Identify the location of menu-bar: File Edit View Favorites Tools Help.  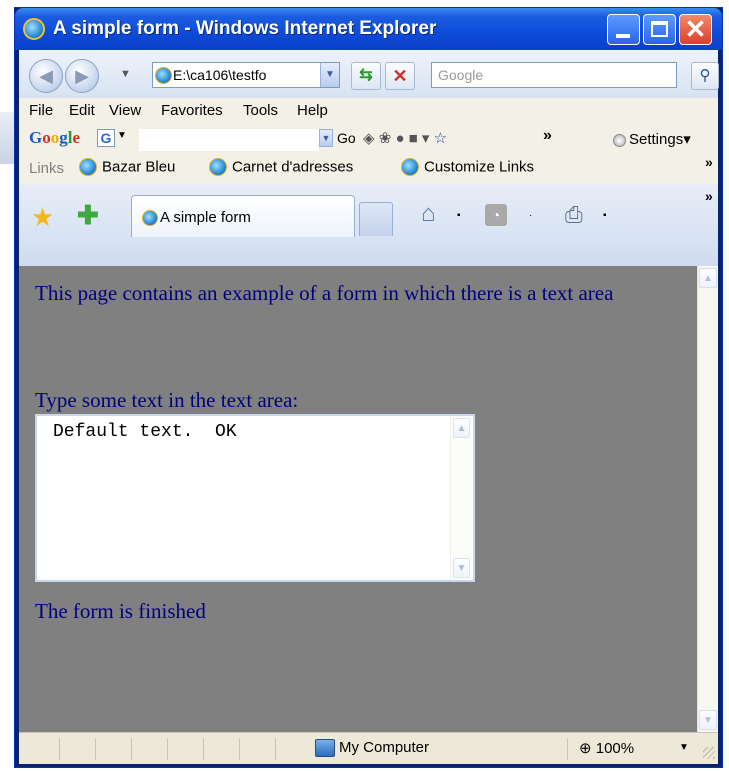
(368, 111).